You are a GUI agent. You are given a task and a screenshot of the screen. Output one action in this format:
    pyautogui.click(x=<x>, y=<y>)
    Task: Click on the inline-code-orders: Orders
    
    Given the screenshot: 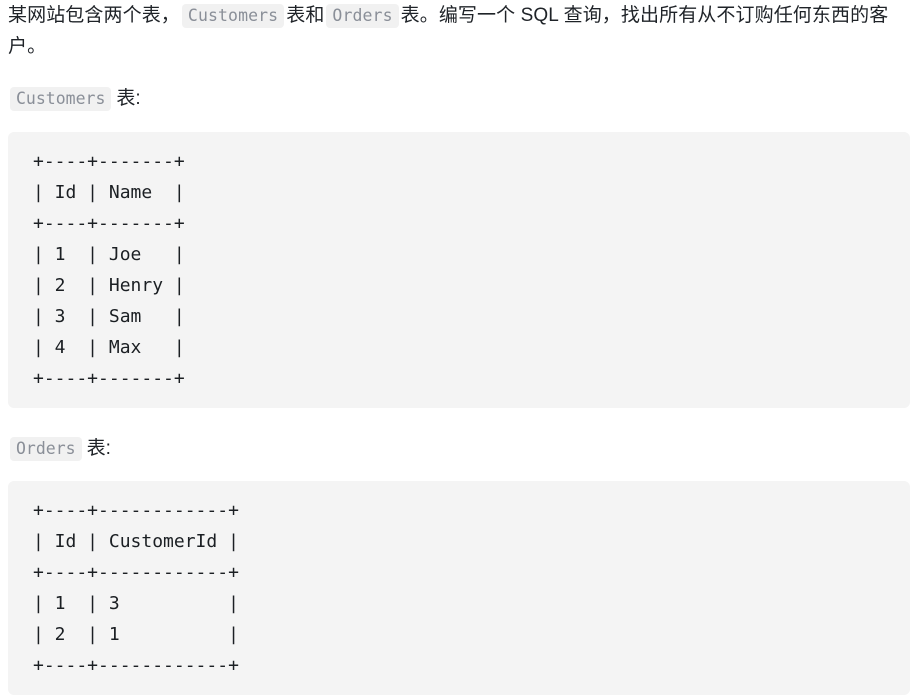 What is the action you would take?
    pyautogui.click(x=362, y=16)
    